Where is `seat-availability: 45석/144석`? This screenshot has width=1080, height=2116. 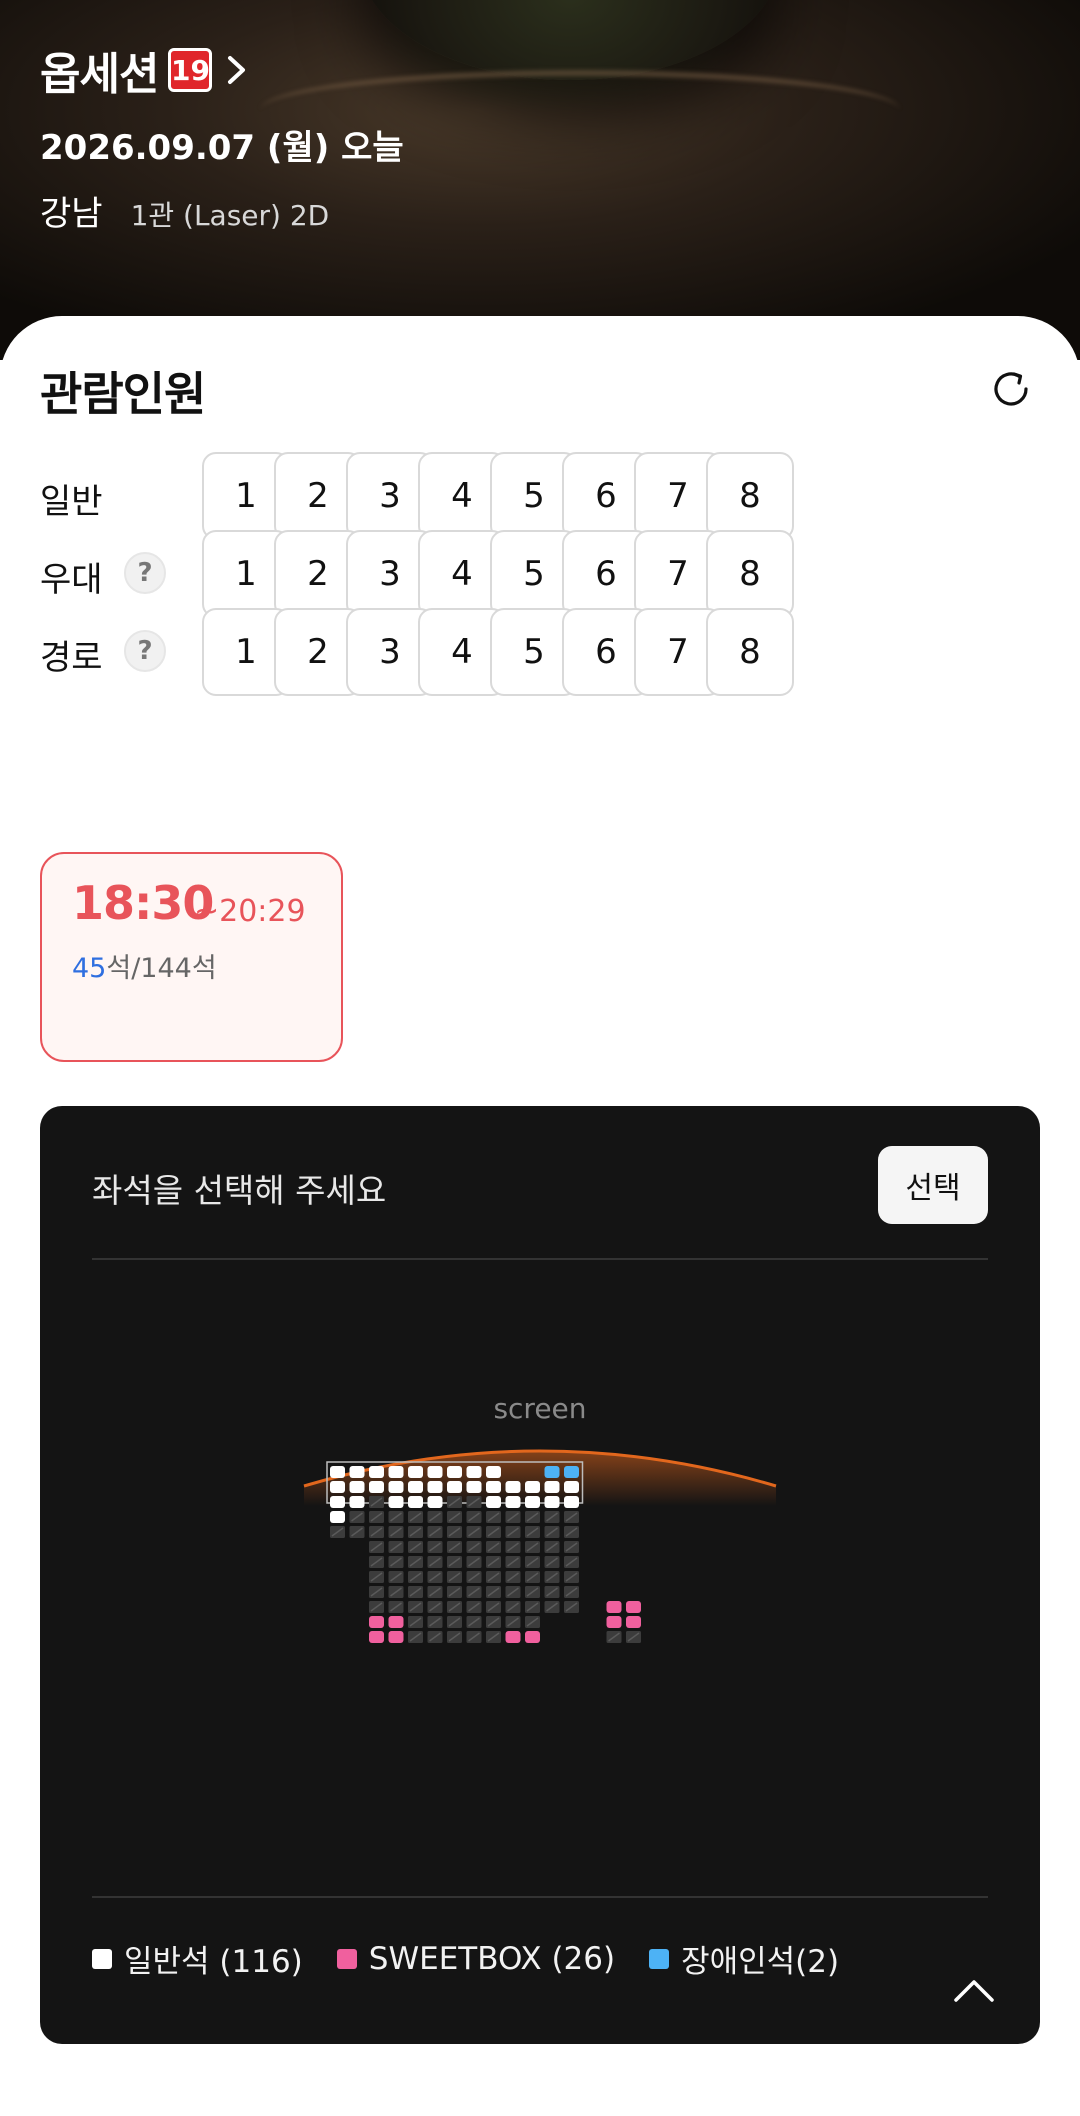 seat-availability: 45석/144석 is located at coordinates (144, 965).